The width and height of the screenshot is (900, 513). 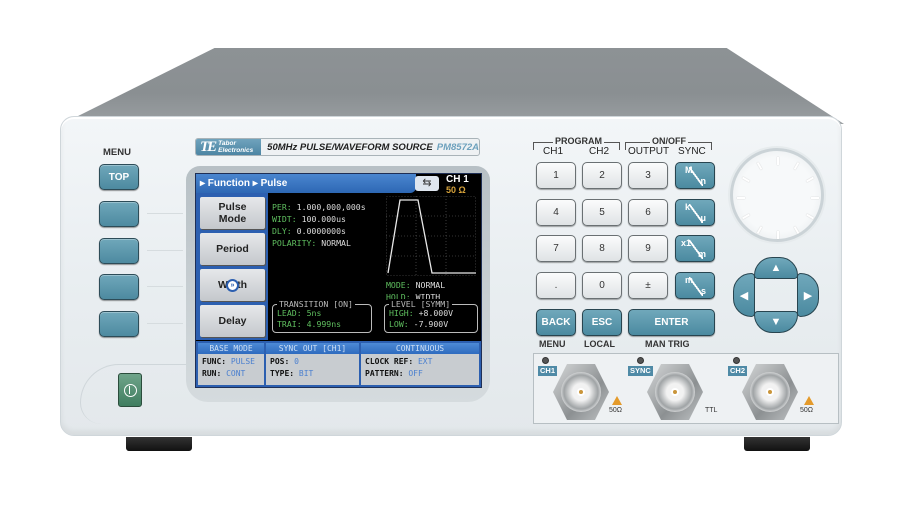 I want to click on type-line: TYPE: BIT, so click(x=312, y=374).